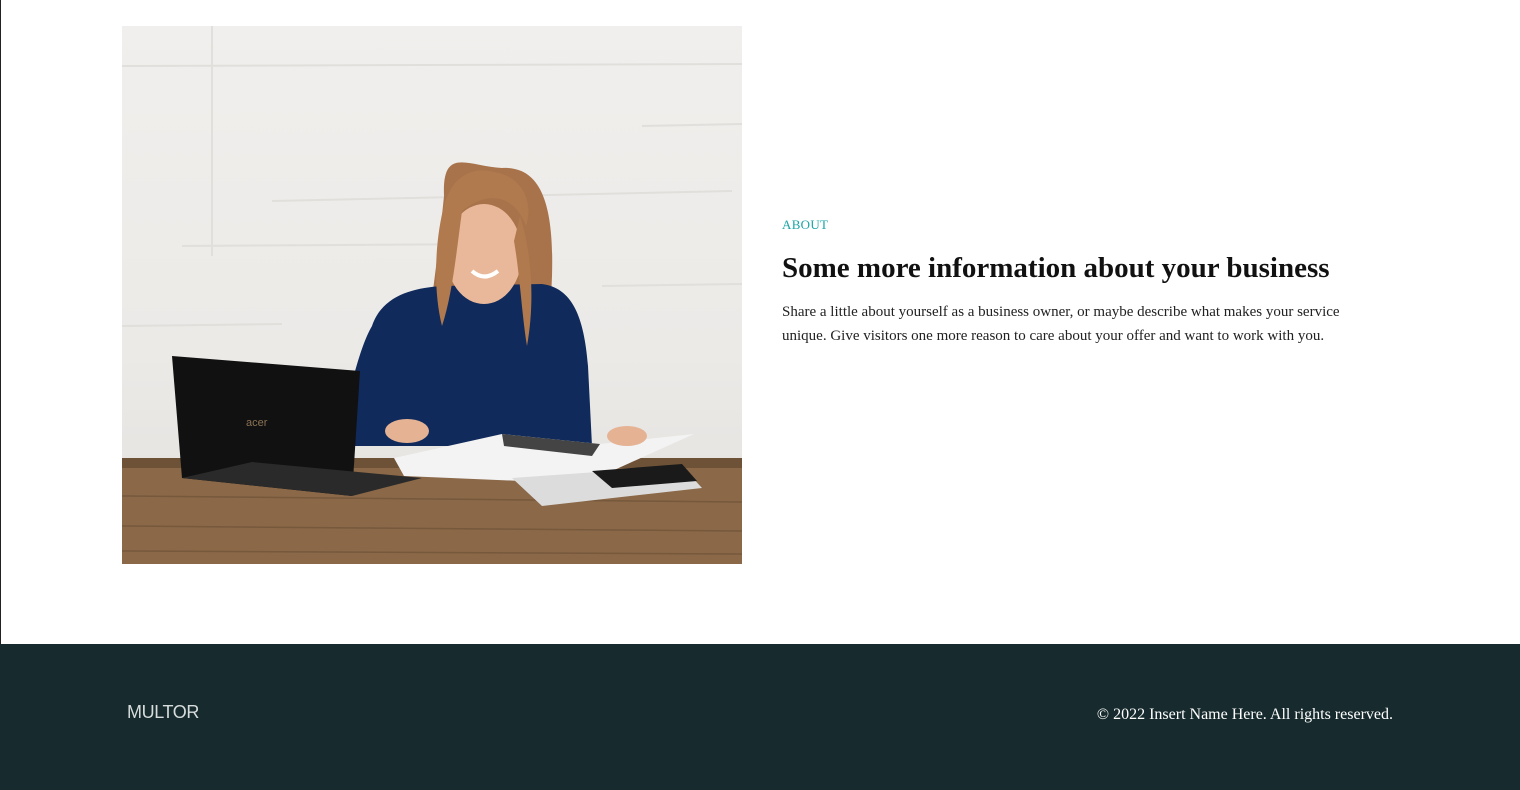 The image size is (1520, 790). I want to click on footer-logo: MULTOR, so click(163, 712).